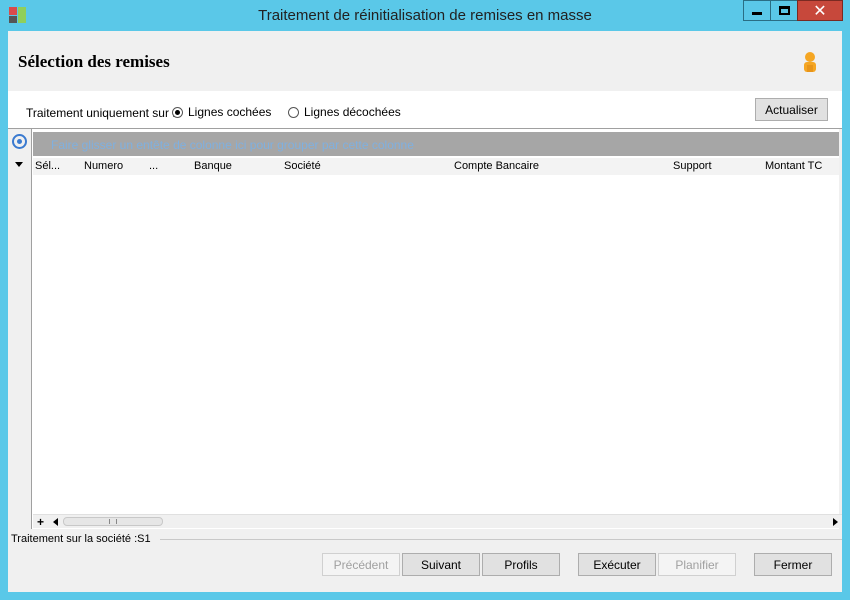 Image resolution: width=850 pixels, height=600 pixels. What do you see at coordinates (757, 10) in the screenshot?
I see `minimize-button` at bounding box center [757, 10].